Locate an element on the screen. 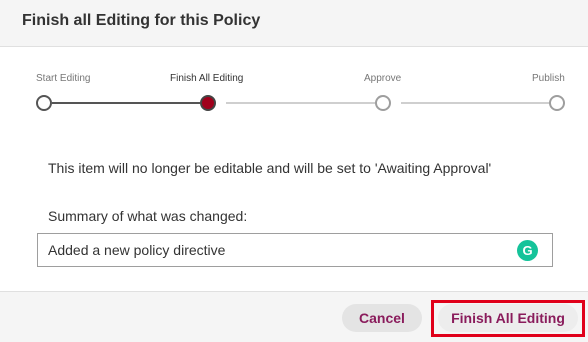 The height and width of the screenshot is (342, 588). step-node-finish-all-editing is located at coordinates (208, 103).